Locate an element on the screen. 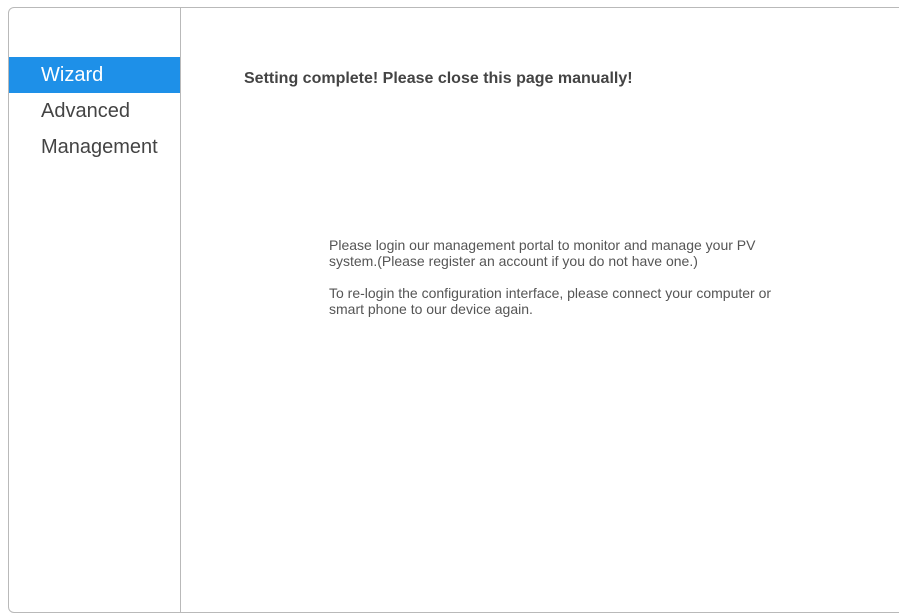 This screenshot has width=899, height=615. sidebar-item-advanced: Advanced is located at coordinates (94, 111).